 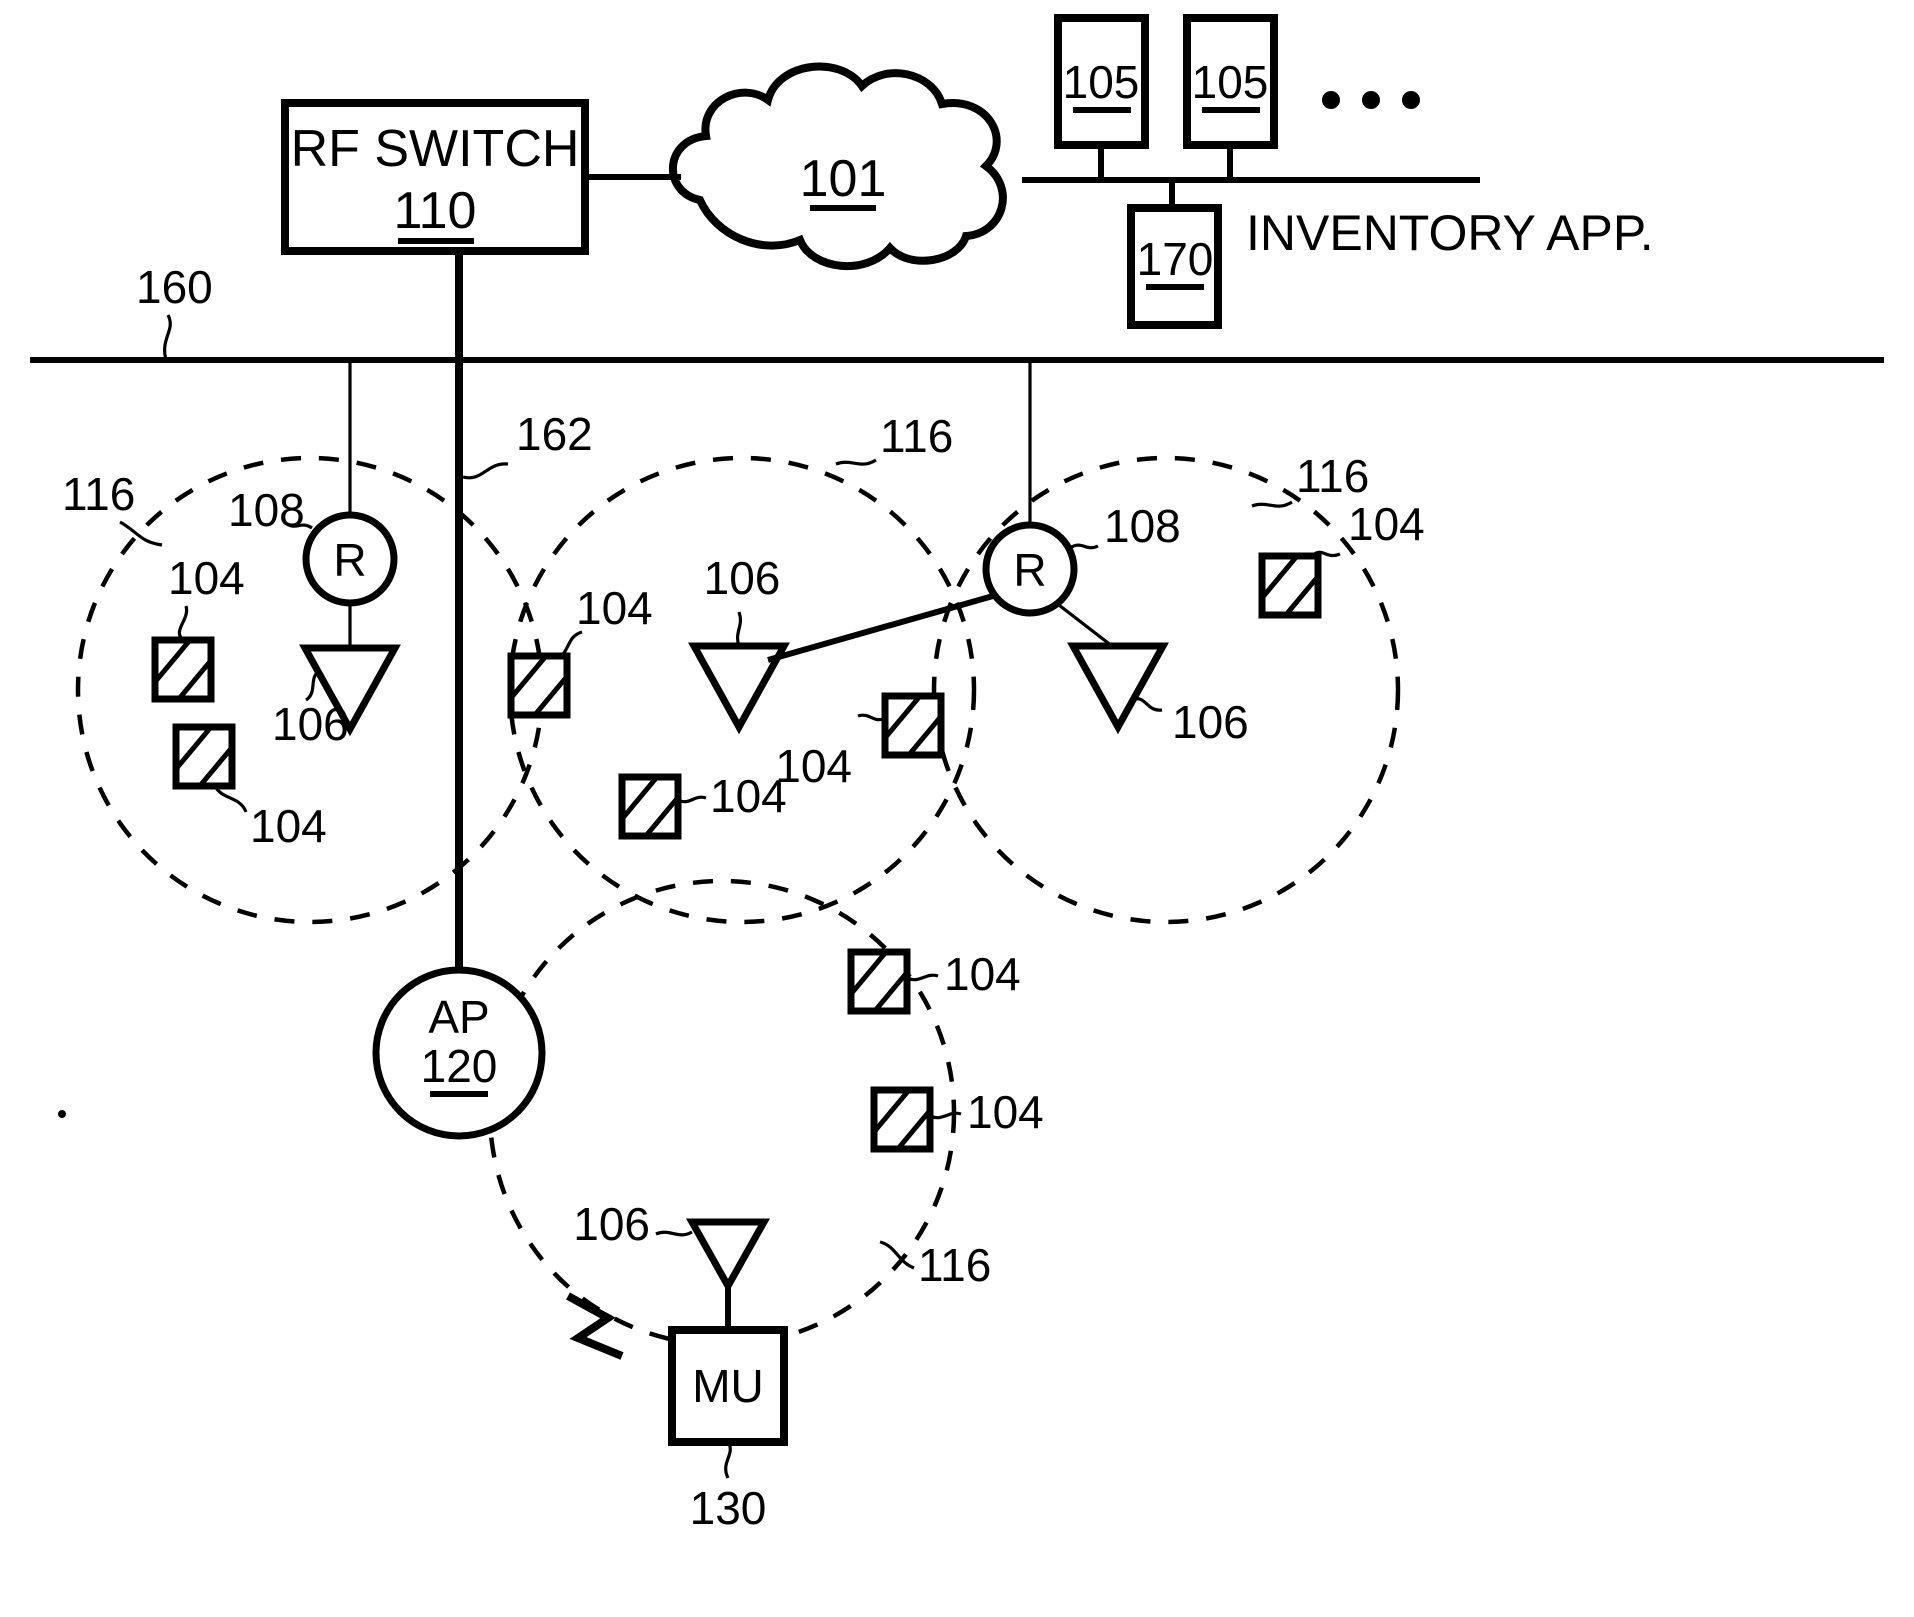 I want to click on rf-switch-box-icon: RF SWITCH 110, so click(x=435, y=177).